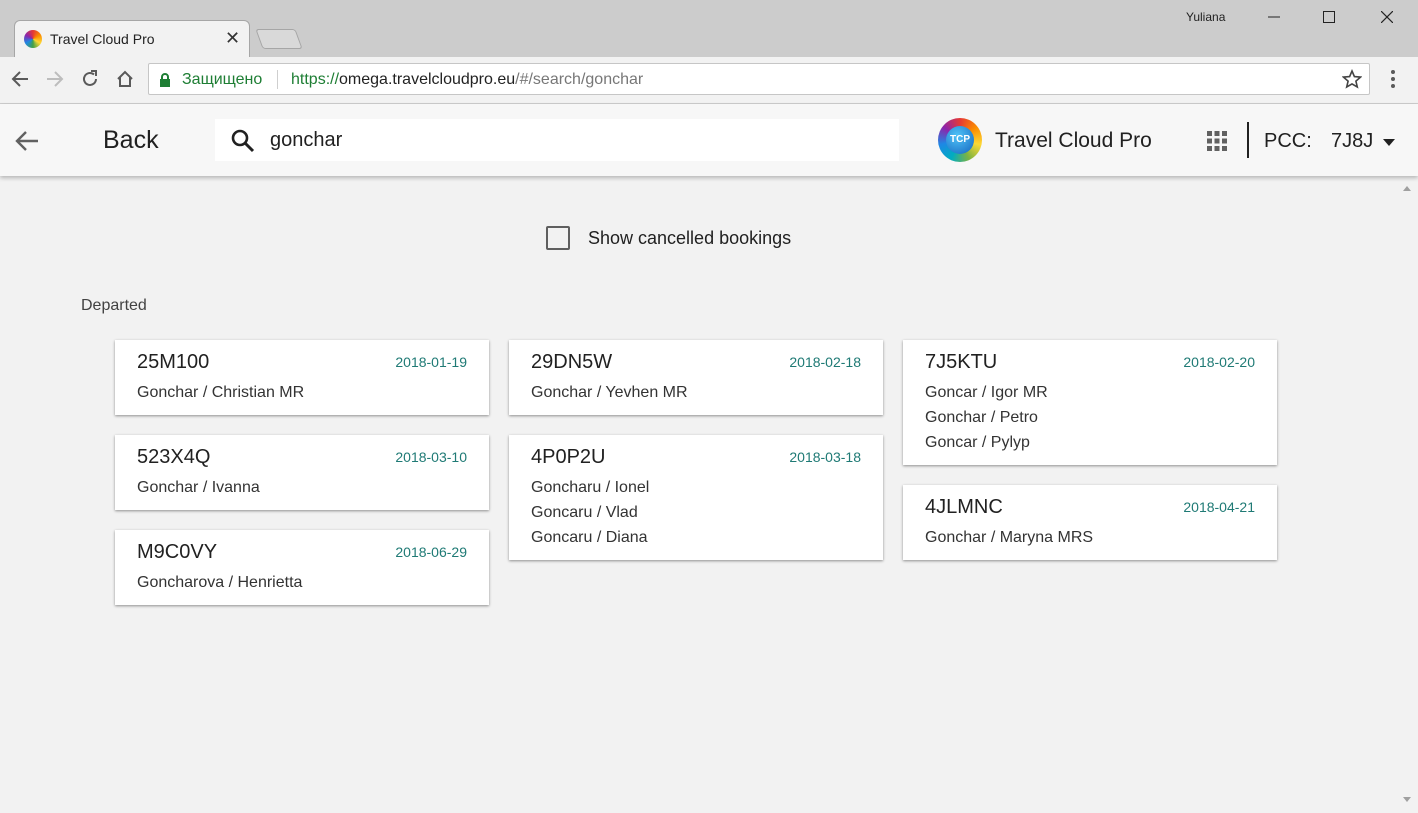  What do you see at coordinates (302, 472) in the screenshot?
I see `booking-card: 523X4Q 2018-03-10 Gonchar / Ivanna` at bounding box center [302, 472].